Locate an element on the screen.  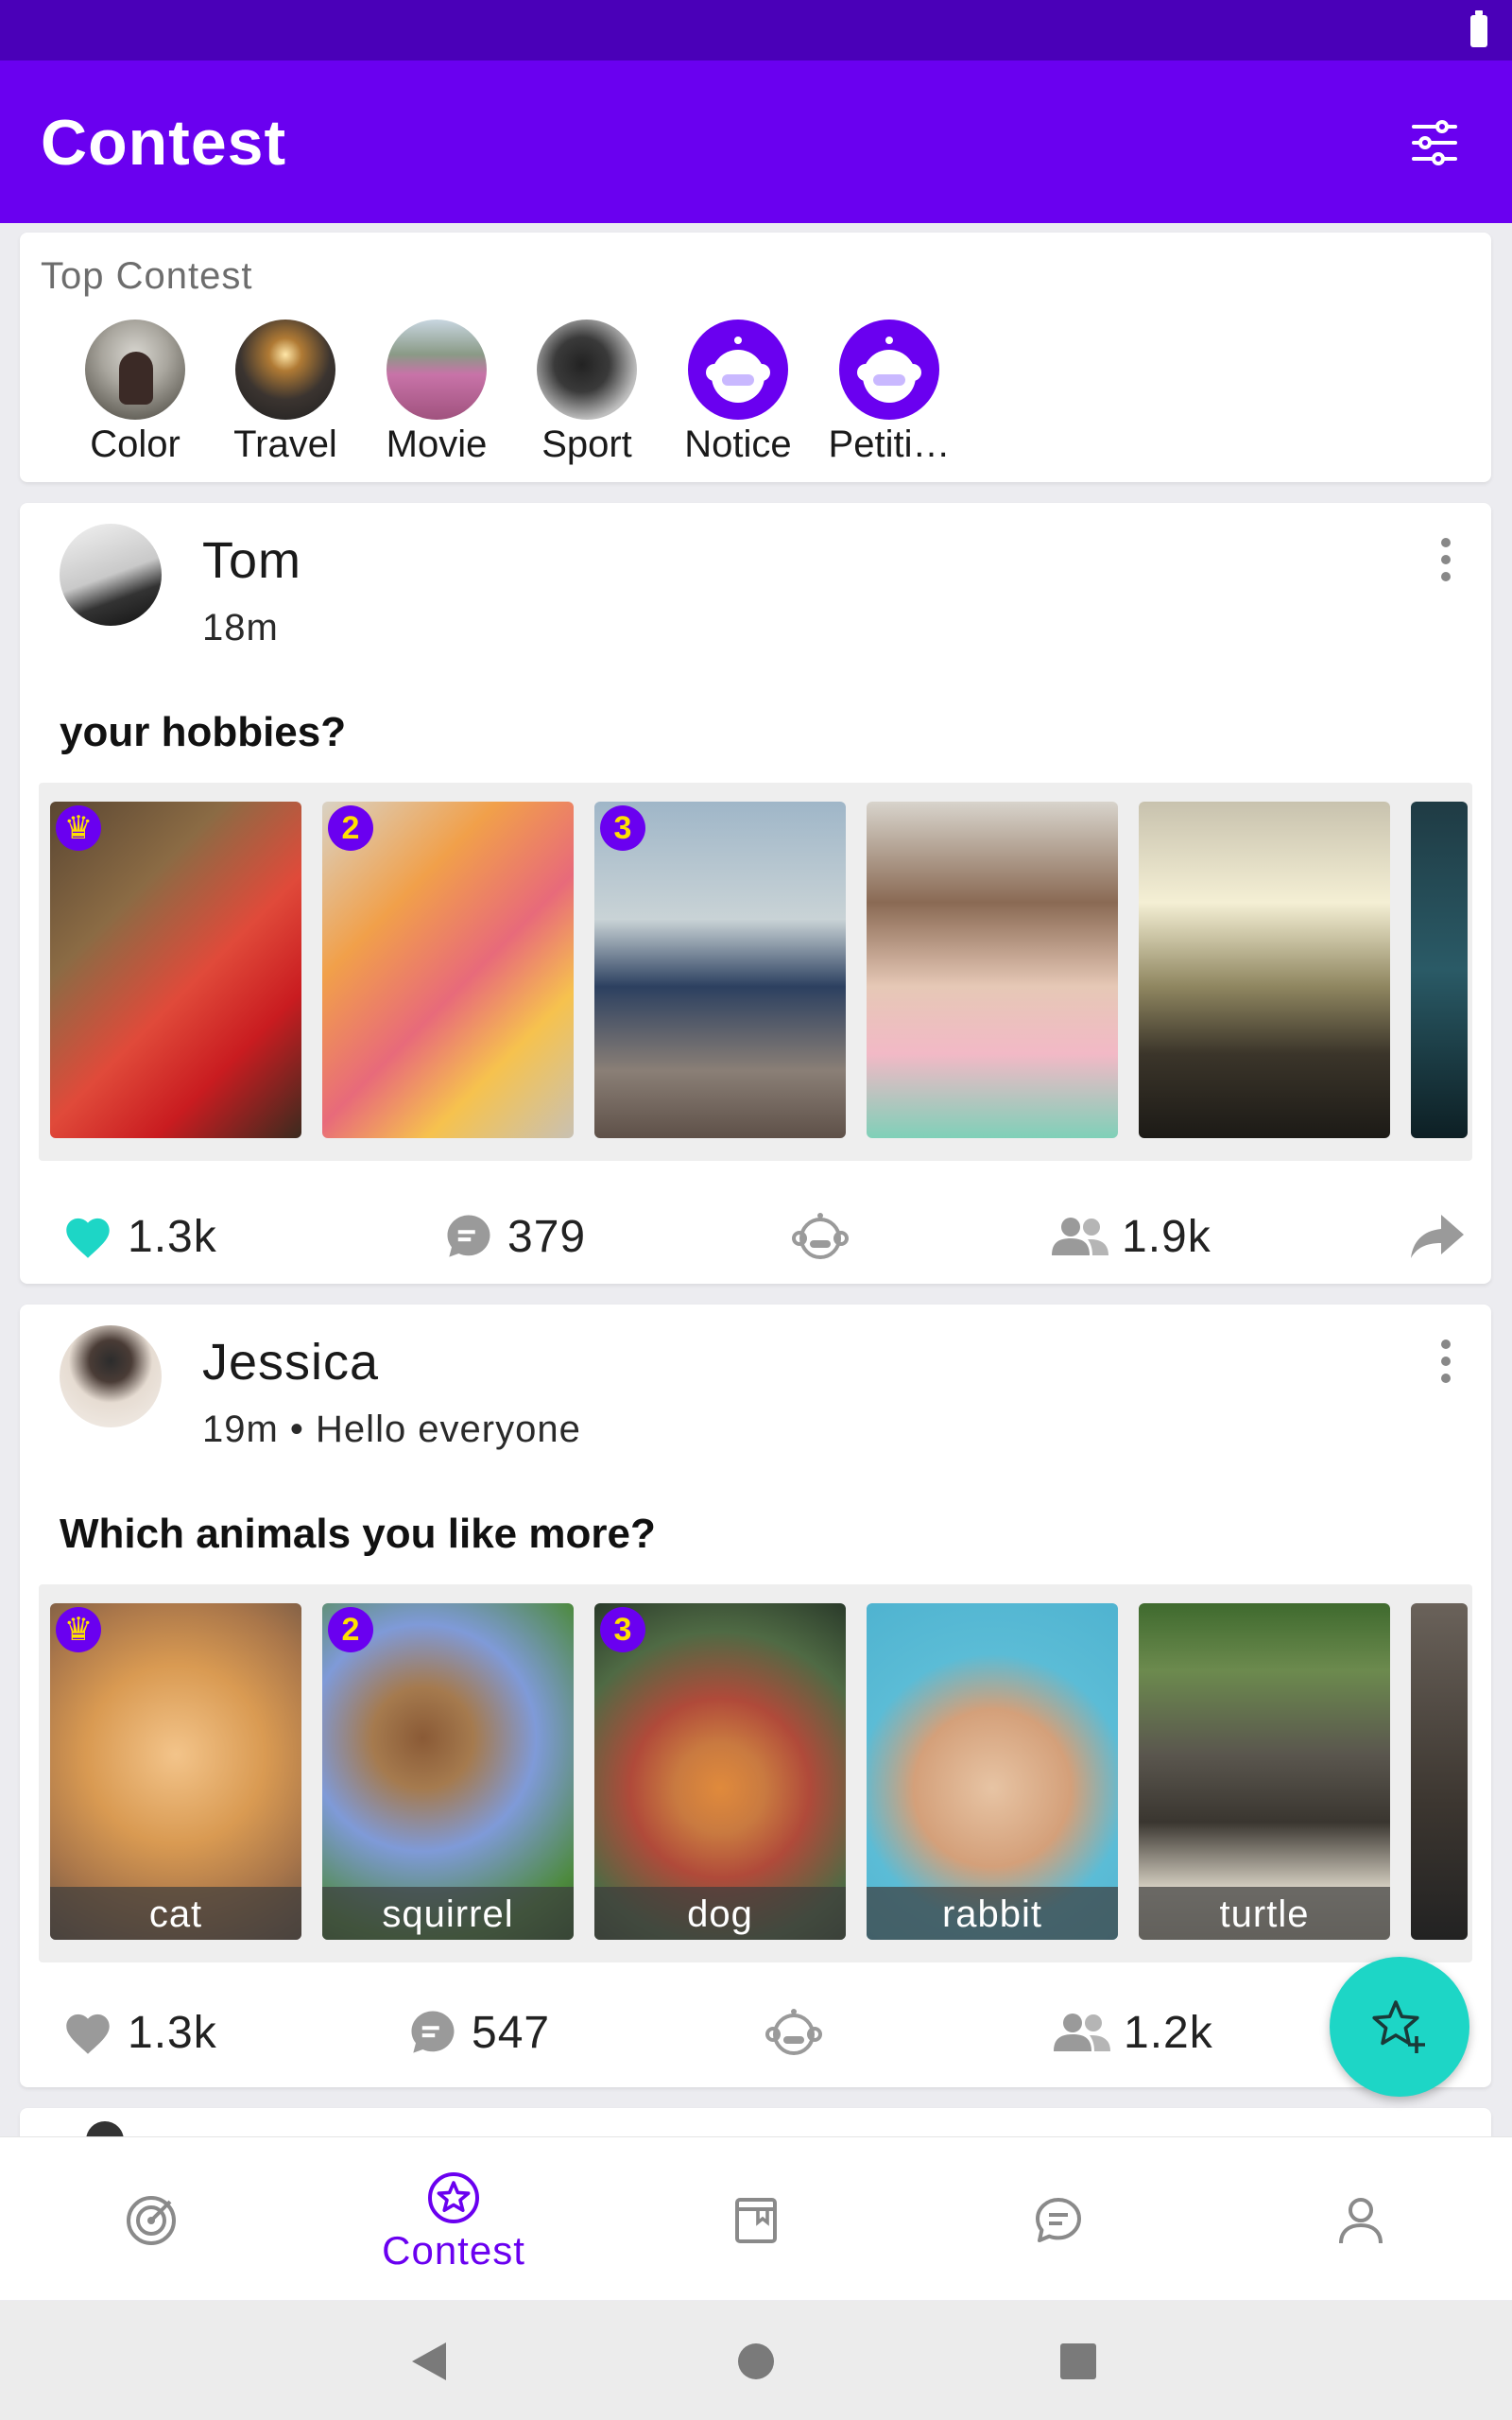
participants-button: 1.2k is located at coordinates (1133, 2033).